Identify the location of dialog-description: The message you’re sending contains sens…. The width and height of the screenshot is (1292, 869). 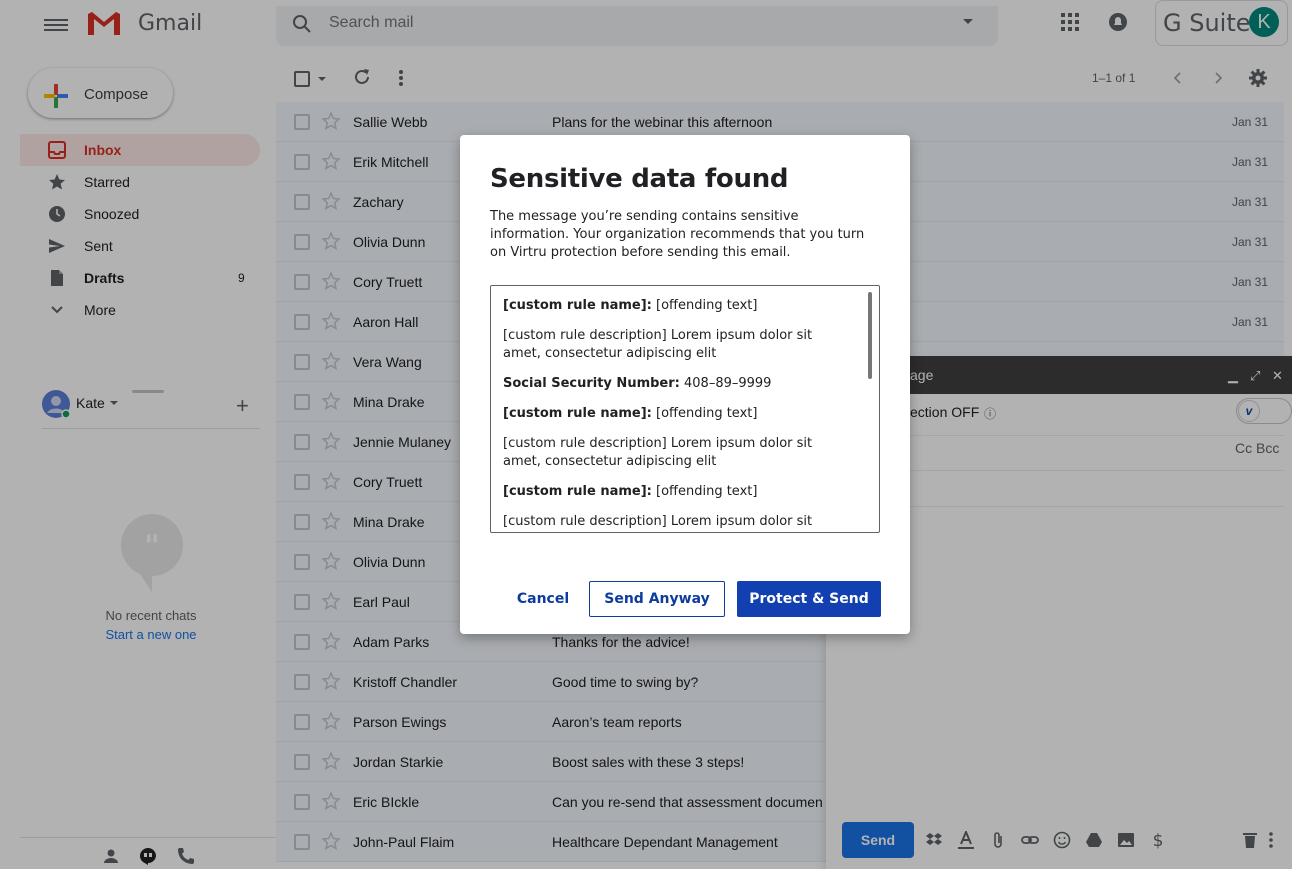
(677, 234).